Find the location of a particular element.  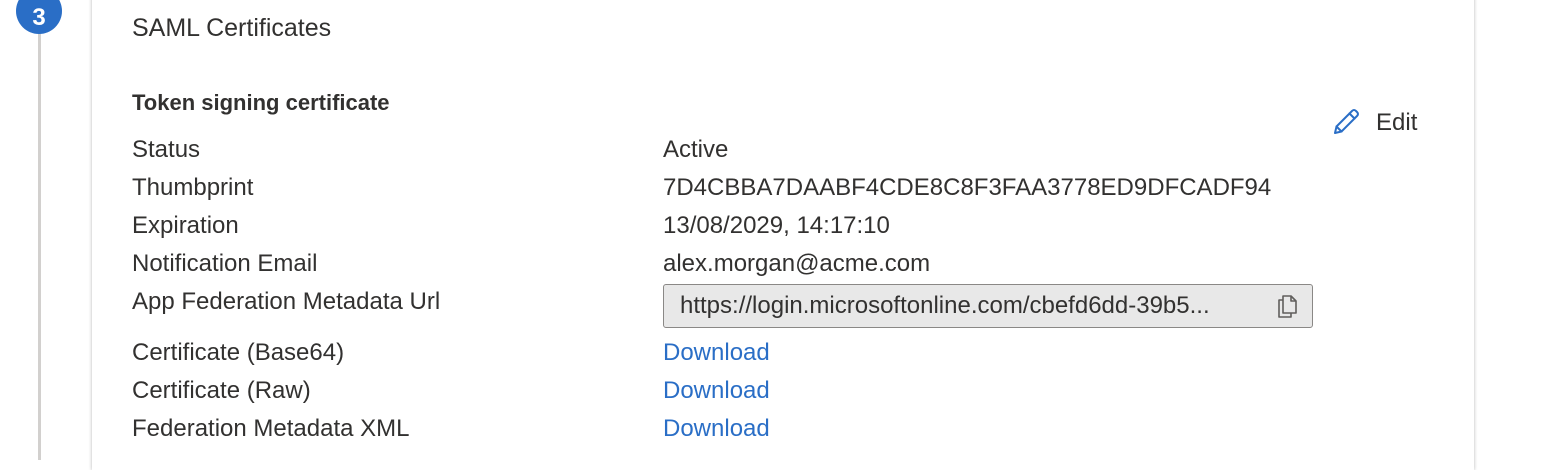

step-connector-line is located at coordinates (39, 240).